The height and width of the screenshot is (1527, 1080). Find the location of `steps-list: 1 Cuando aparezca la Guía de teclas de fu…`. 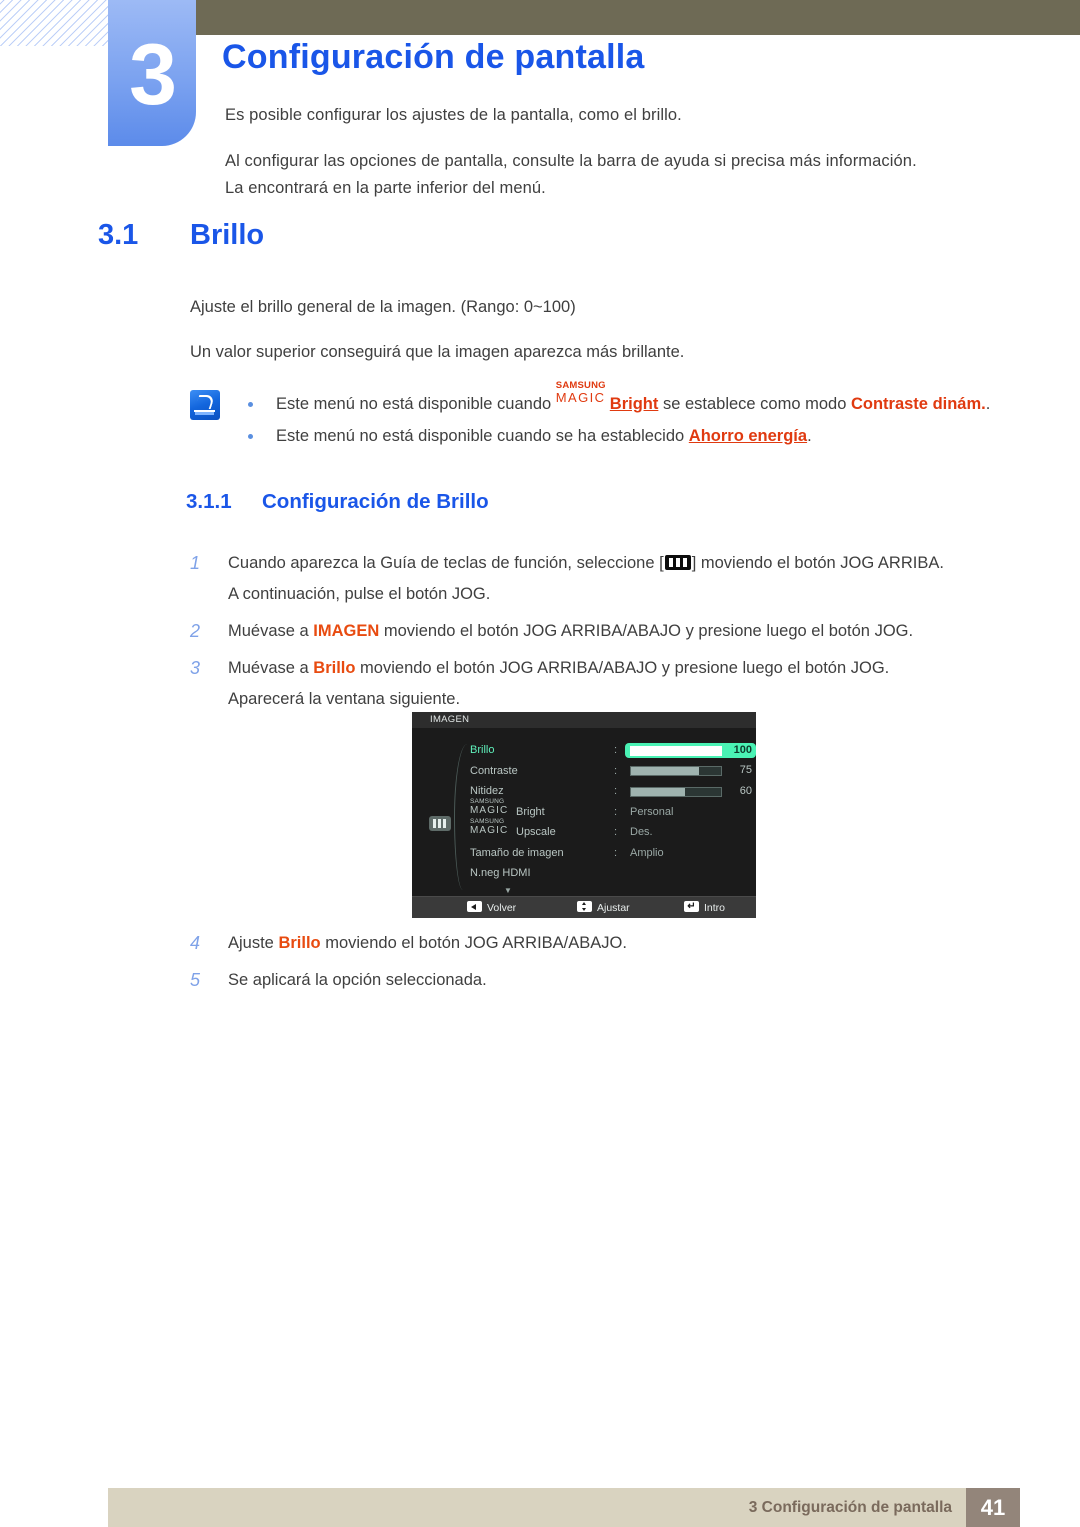

steps-list: 1 Cuando aparezca la Guía de teclas de fu… is located at coordinates (606, 634).